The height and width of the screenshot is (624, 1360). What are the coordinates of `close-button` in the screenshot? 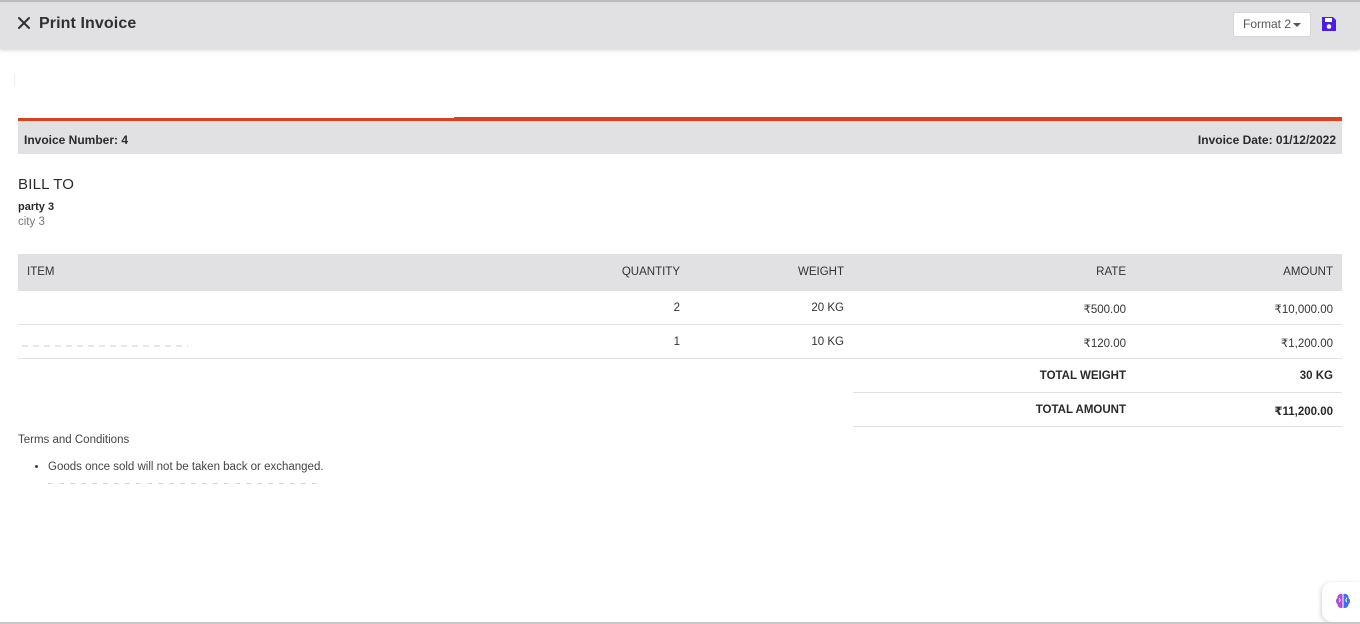 It's located at (24, 23).